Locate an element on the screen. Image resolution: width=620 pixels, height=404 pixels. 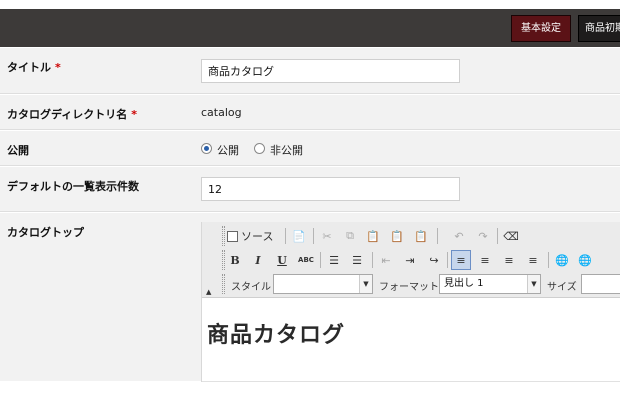
top-bar: 基本設定 商品初期 is located at coordinates (310, 28).